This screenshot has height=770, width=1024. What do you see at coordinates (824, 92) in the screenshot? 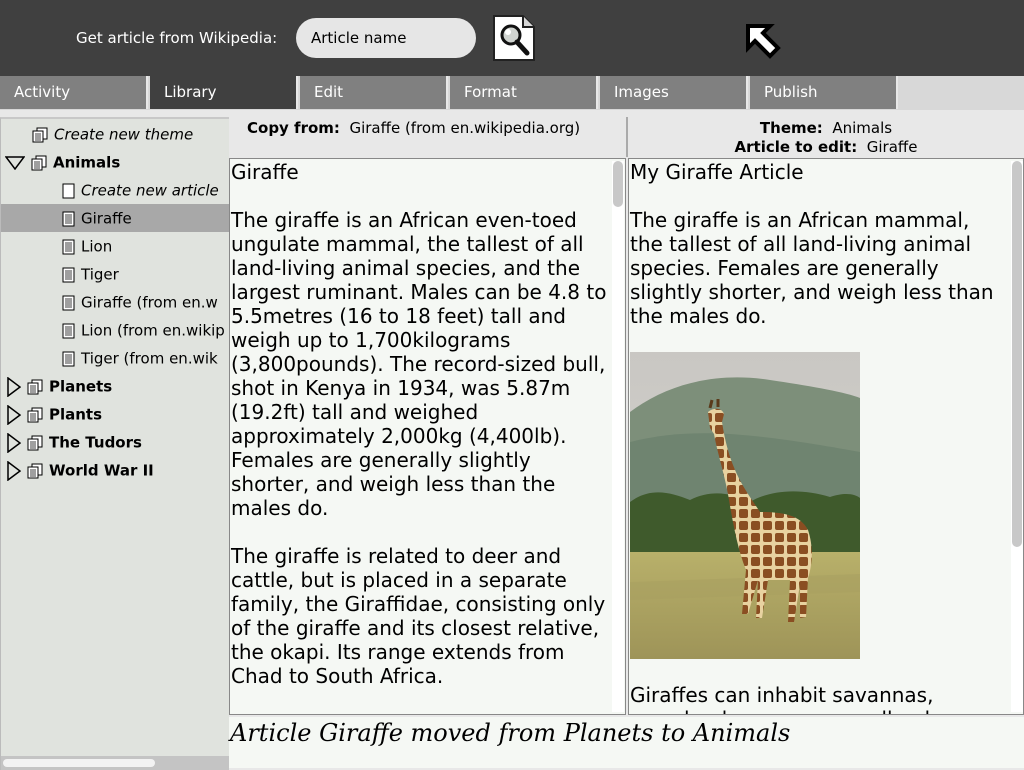
I see `tab-publish: Publish` at bounding box center [824, 92].